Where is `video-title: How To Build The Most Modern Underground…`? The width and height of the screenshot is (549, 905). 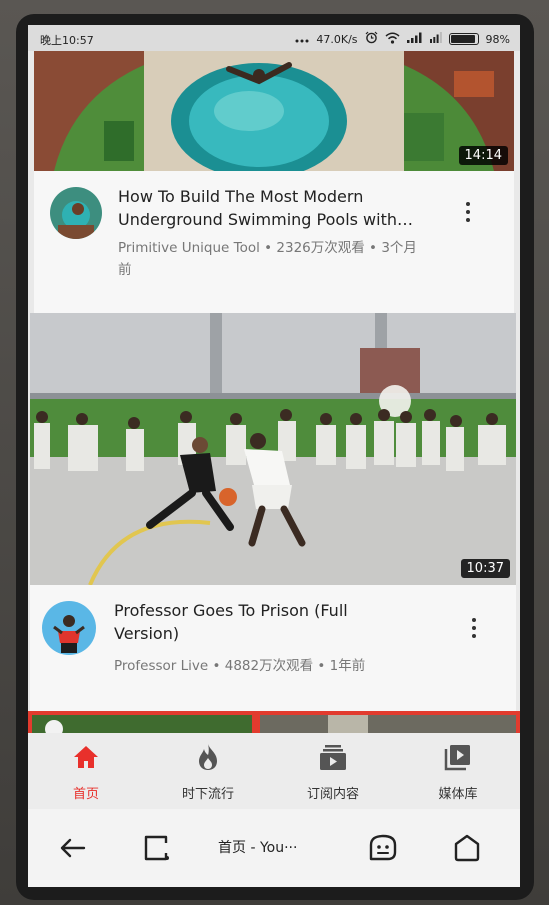 video-title: How To Build The Most Modern Underground… is located at coordinates (278, 208).